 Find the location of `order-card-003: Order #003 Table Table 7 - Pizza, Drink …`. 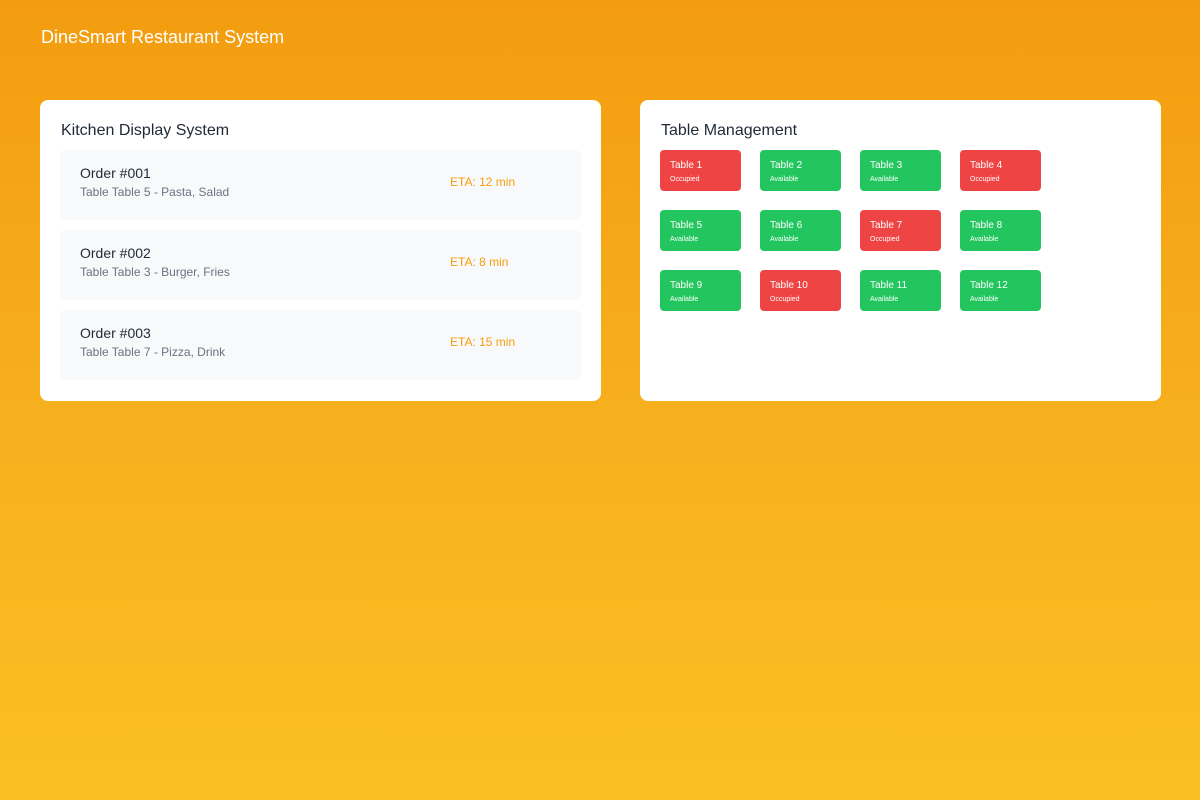

order-card-003: Order #003 Table Table 7 - Pizza, Drink … is located at coordinates (320, 345).